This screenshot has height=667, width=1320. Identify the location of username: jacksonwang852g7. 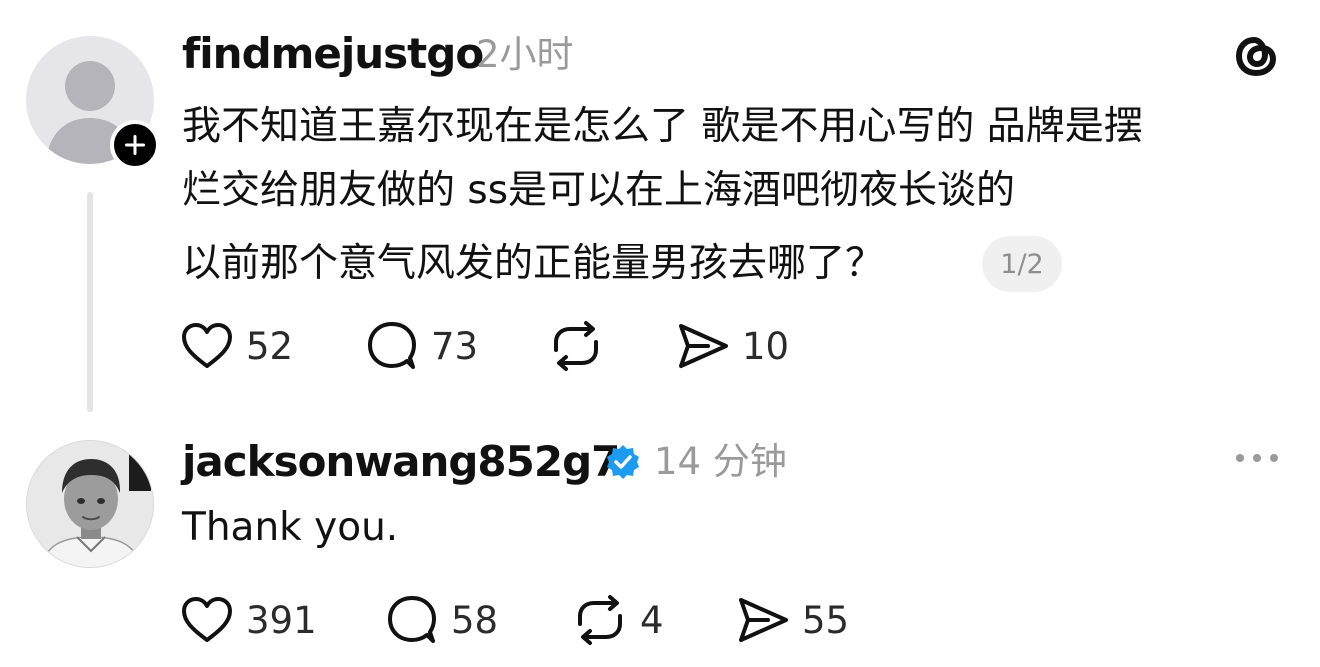
(401, 462).